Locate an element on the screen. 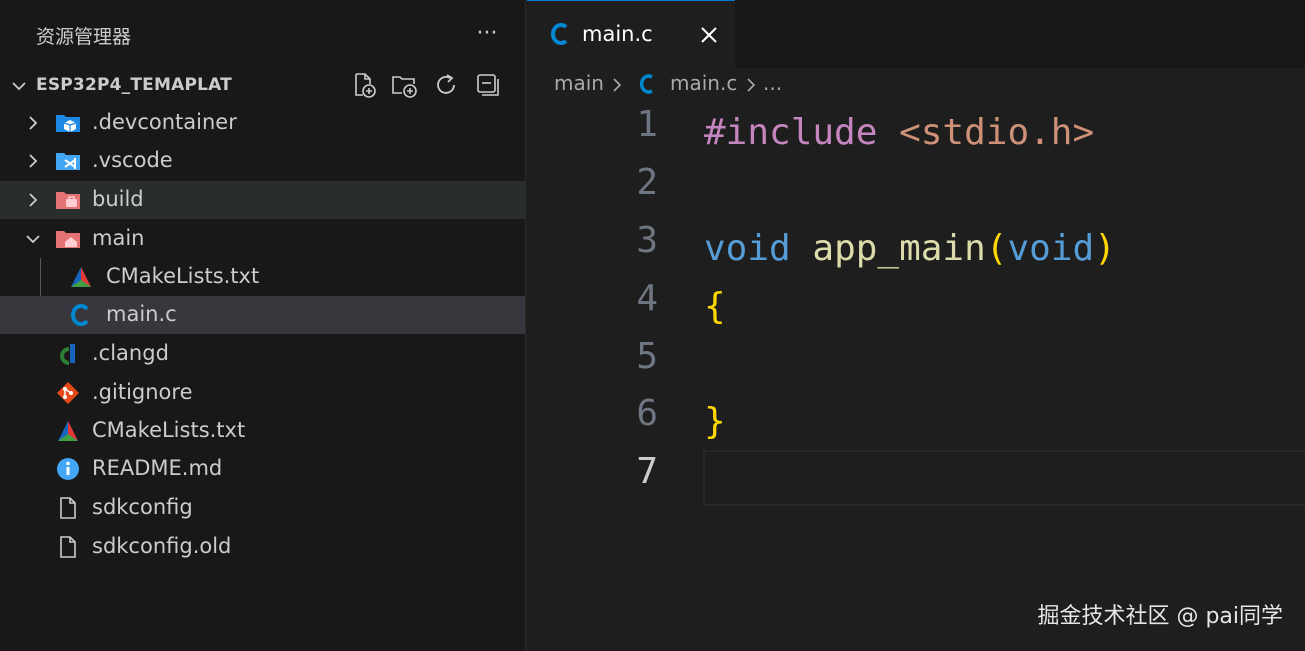 The width and height of the screenshot is (1305, 651). line-number: 2 is located at coordinates (647, 182).